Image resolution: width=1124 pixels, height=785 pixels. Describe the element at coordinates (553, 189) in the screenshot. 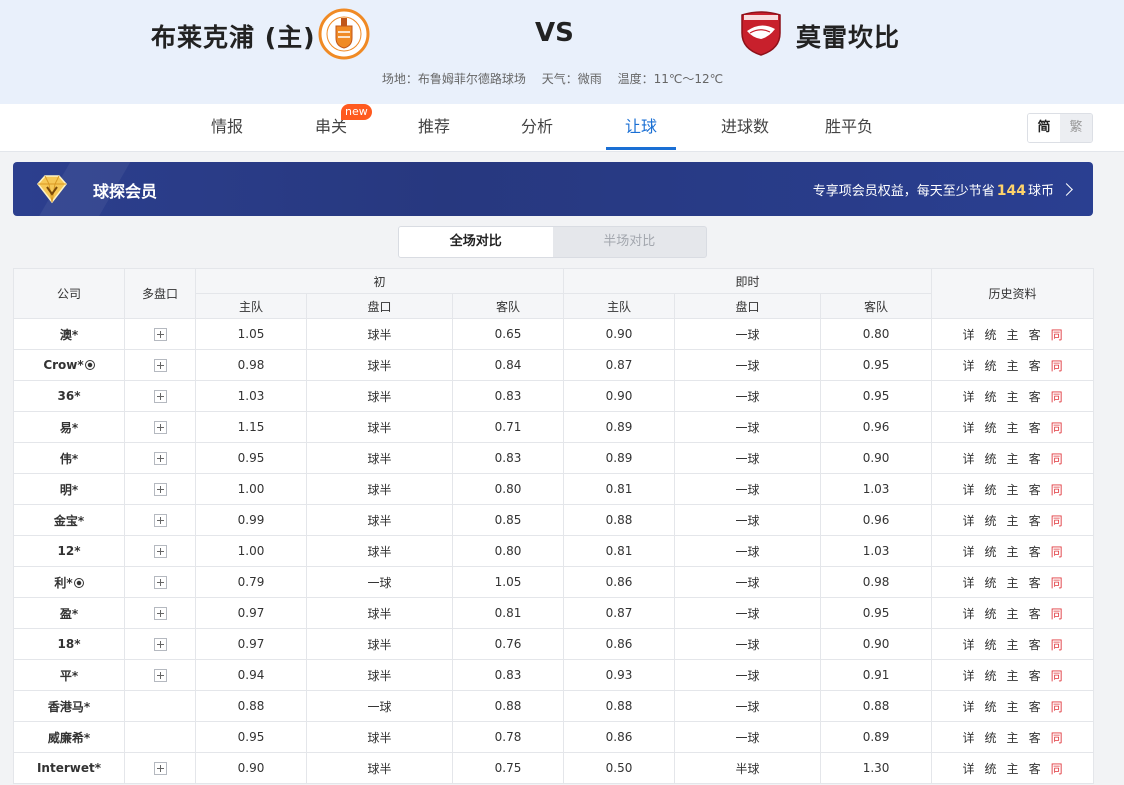

I see `member-banner: 球探会员 专享项会员权益，每天至少节省 144 球币` at that location.